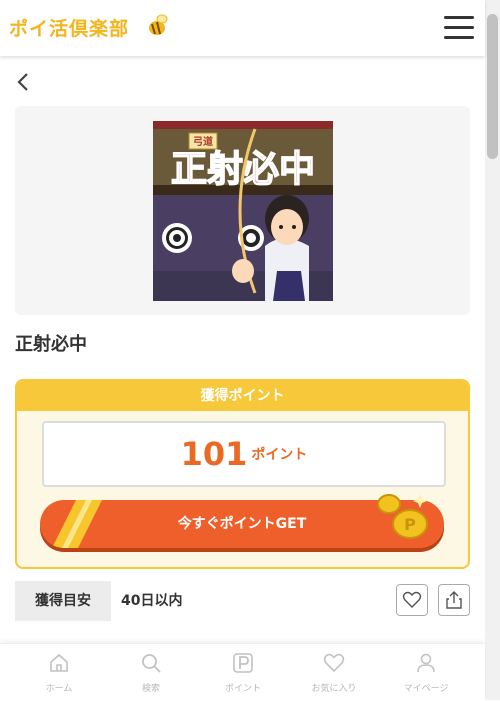  What do you see at coordinates (24, 82) in the screenshot?
I see `back-arrow-icon` at bounding box center [24, 82].